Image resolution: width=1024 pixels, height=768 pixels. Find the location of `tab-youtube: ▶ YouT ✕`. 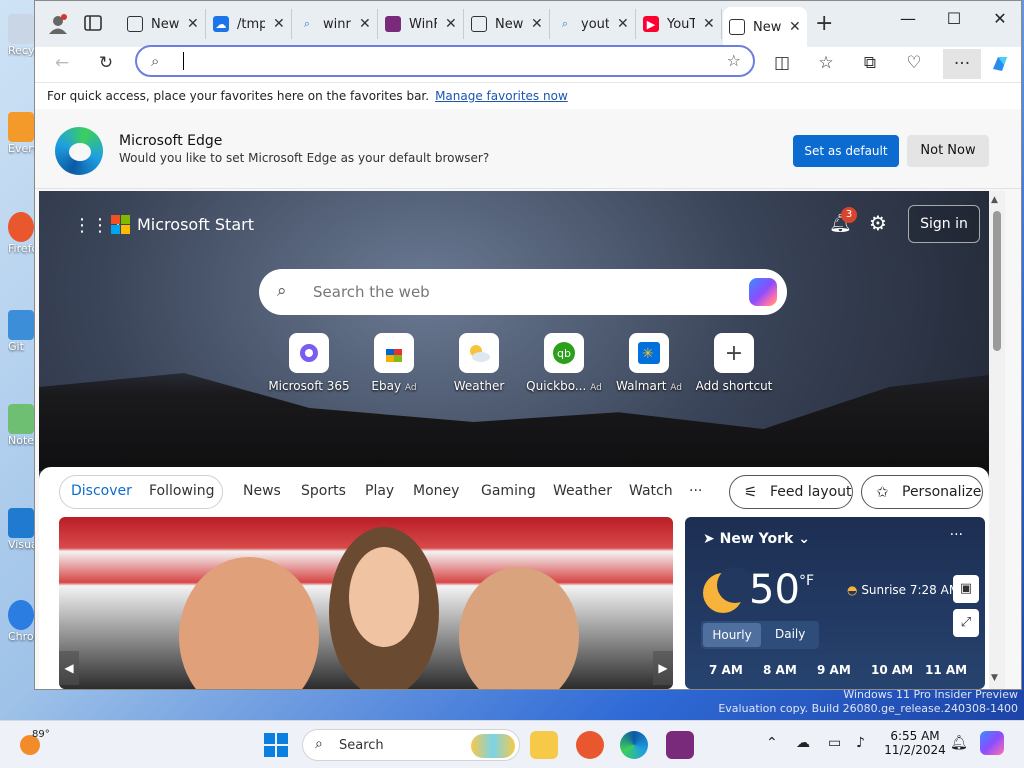

tab-youtube: ▶ YouT ✕ is located at coordinates (679, 24).